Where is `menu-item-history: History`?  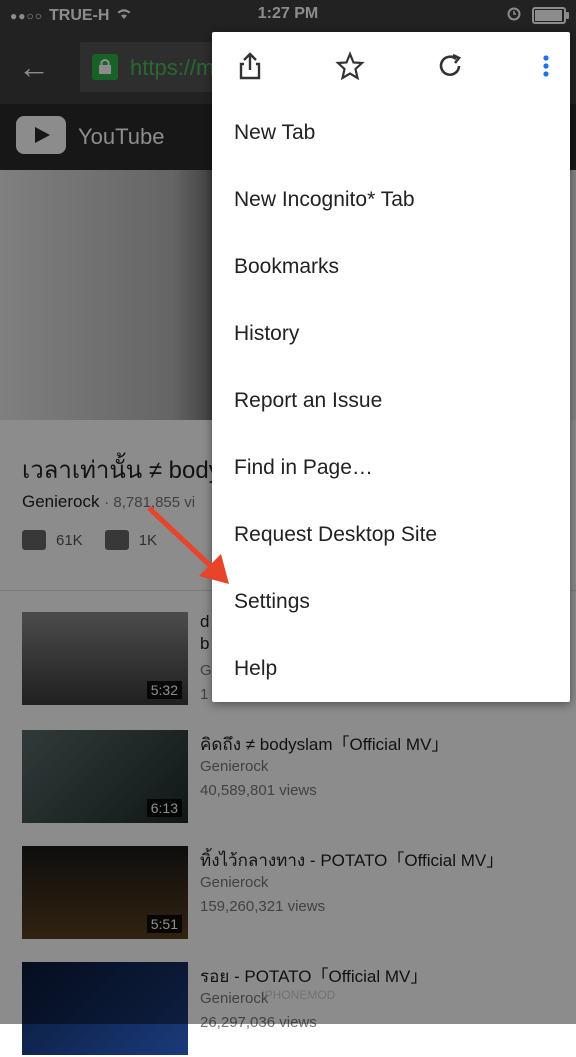
menu-item-history: History is located at coordinates (394, 334).